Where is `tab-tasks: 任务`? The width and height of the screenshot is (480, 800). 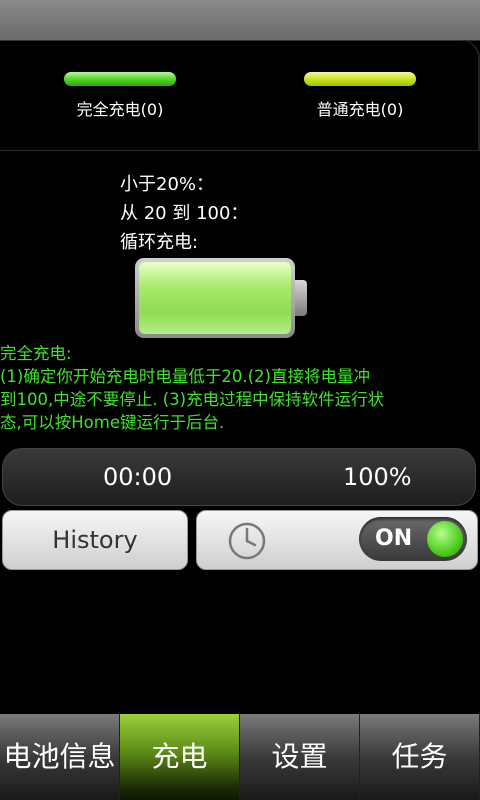
tab-tasks: 任务 is located at coordinates (420, 757).